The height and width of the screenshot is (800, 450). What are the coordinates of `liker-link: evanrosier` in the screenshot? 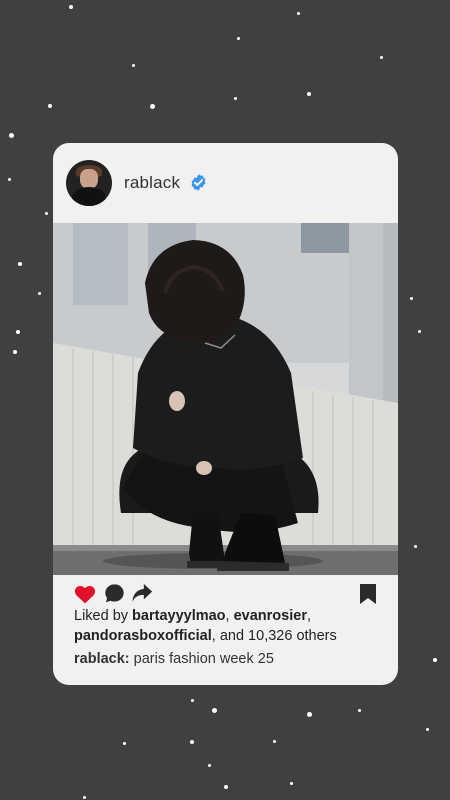 It's located at (270, 616).